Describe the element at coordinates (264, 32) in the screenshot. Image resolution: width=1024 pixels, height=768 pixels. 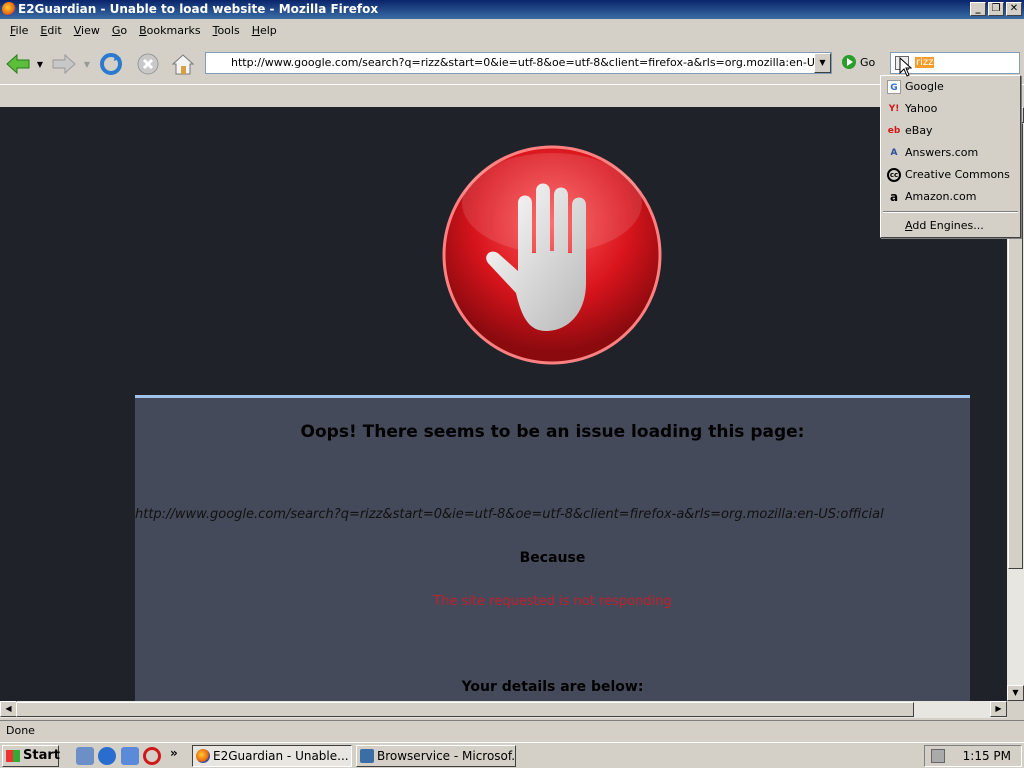
I see `menu-help: Help` at that location.